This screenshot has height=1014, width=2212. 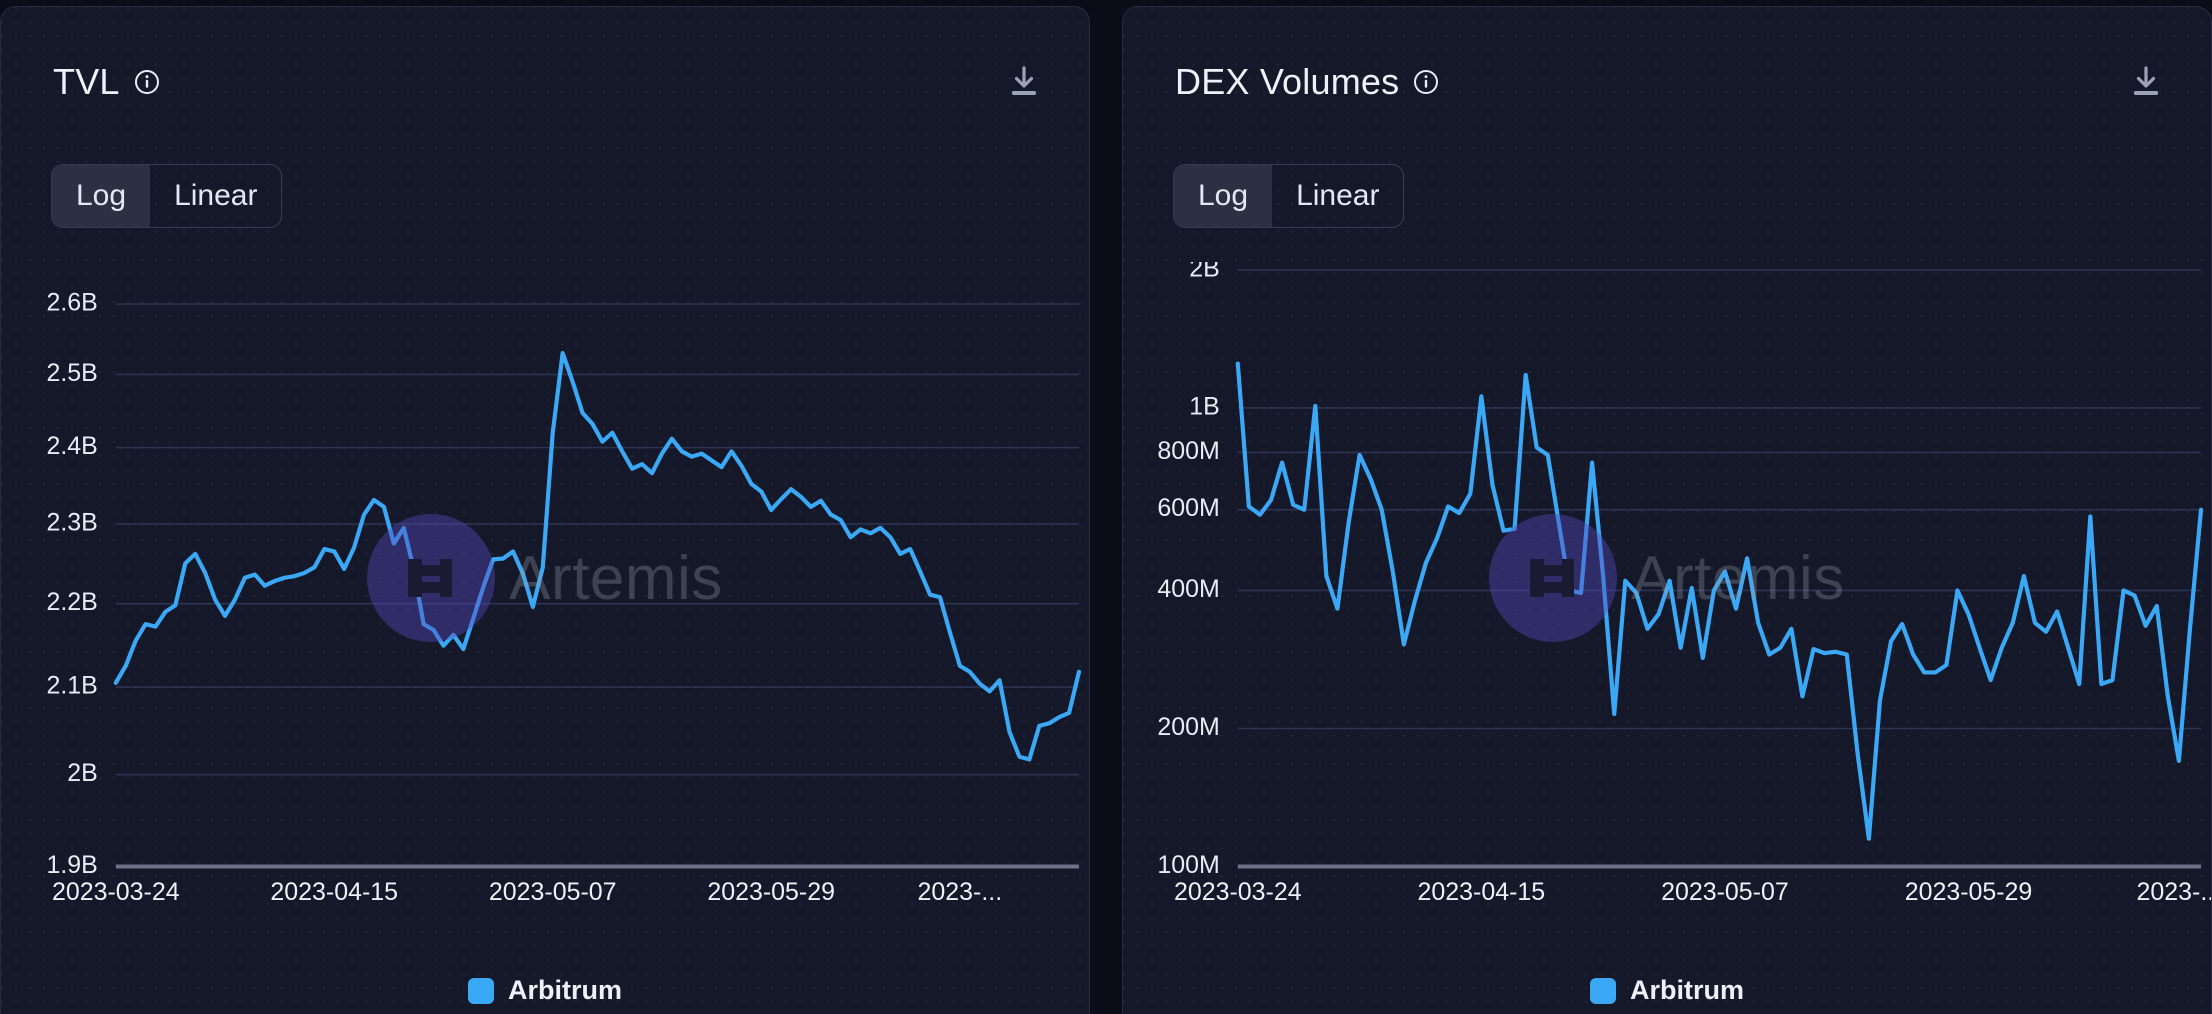 What do you see at coordinates (71, 584) in the screenshot?
I see `ytick-labels-tvl: 2.6B 2.5B 2.4B 2.3B 2.2B 2.1B 2B 1.9B` at bounding box center [71, 584].